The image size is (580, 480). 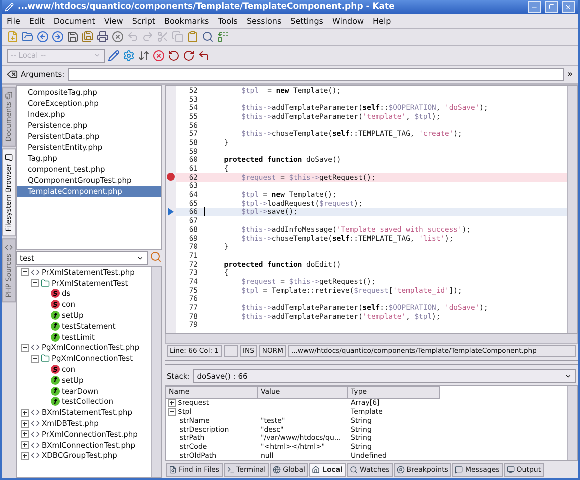 What do you see at coordinates (173, 470) in the screenshot?
I see `file-search-icon` at bounding box center [173, 470].